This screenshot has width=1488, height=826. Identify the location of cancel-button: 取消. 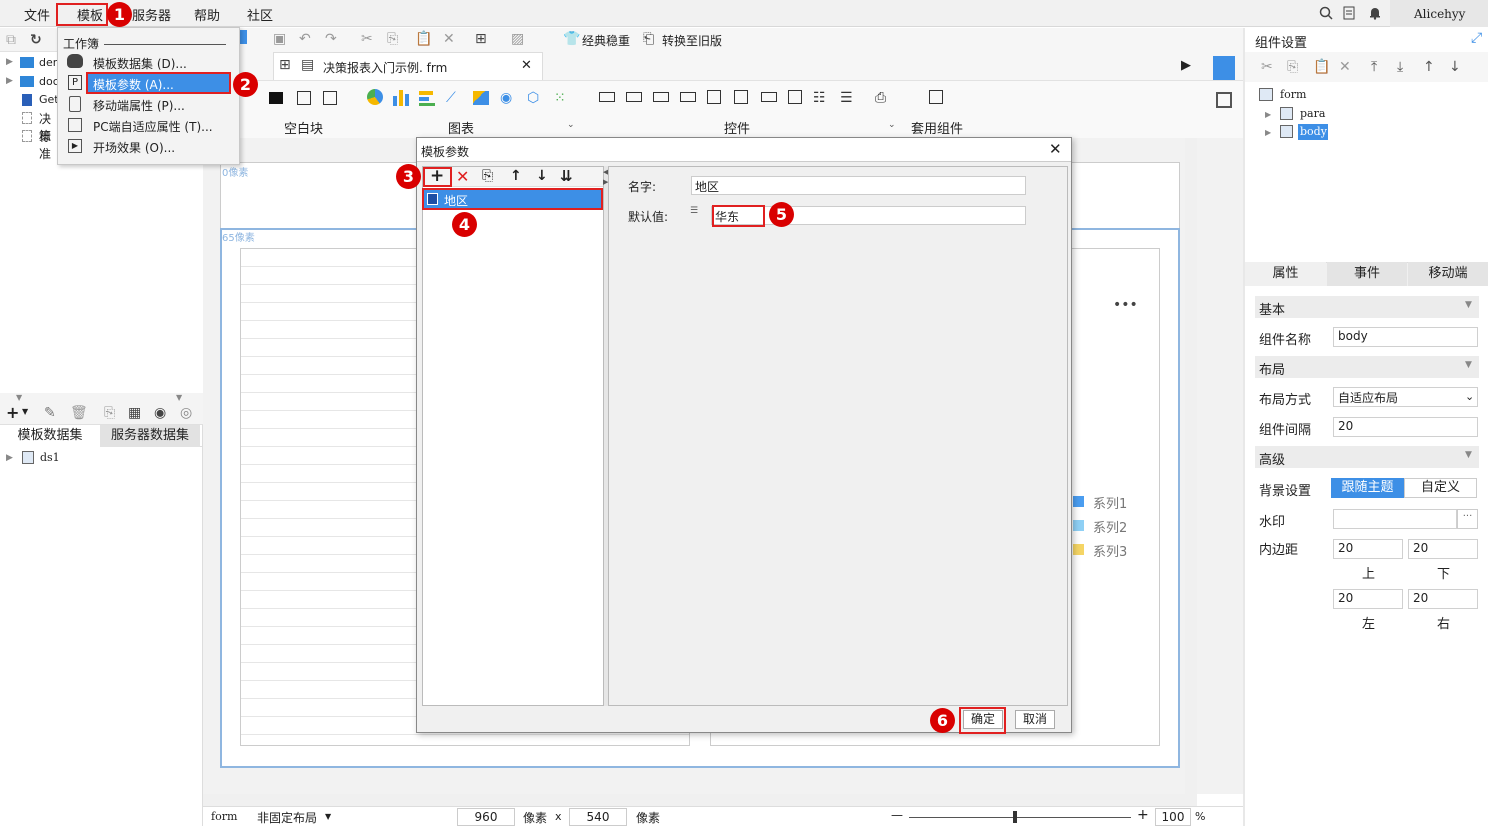
(1035, 719).